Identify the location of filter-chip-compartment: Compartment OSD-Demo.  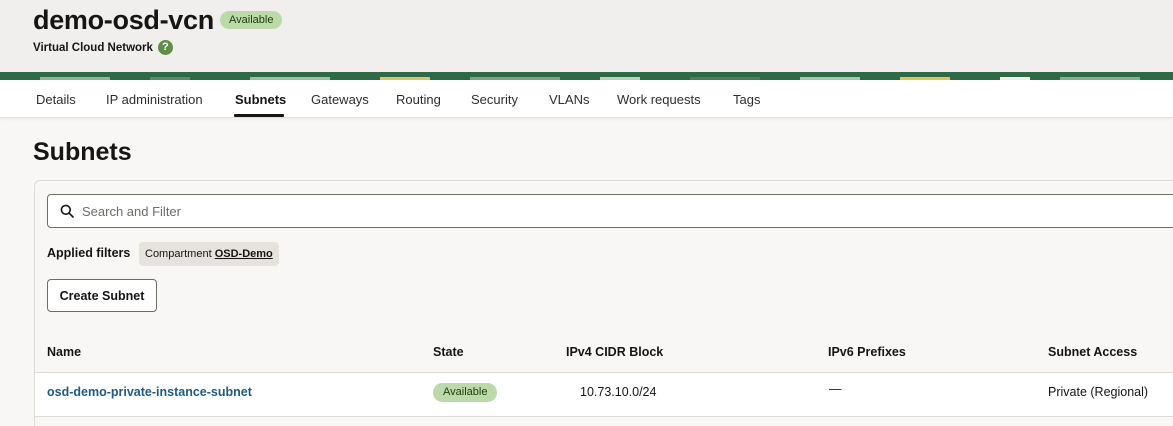
(209, 254).